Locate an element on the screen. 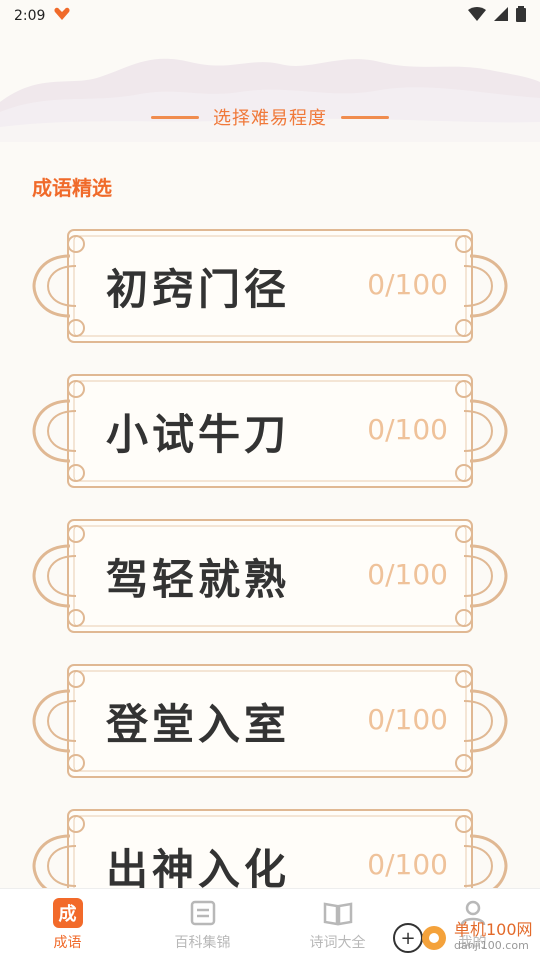 The width and height of the screenshot is (540, 960). tab-label: 诗词大全 is located at coordinates (337, 942).